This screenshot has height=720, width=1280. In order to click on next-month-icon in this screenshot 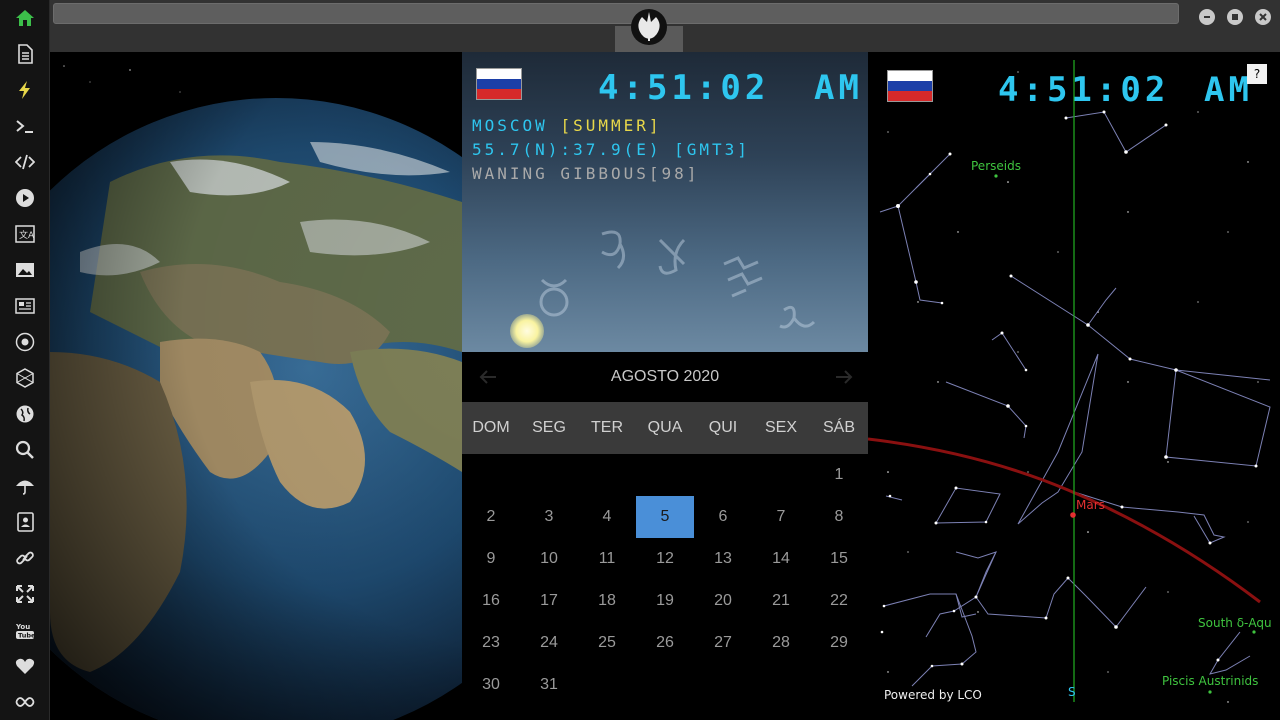, I will do `click(844, 377)`.